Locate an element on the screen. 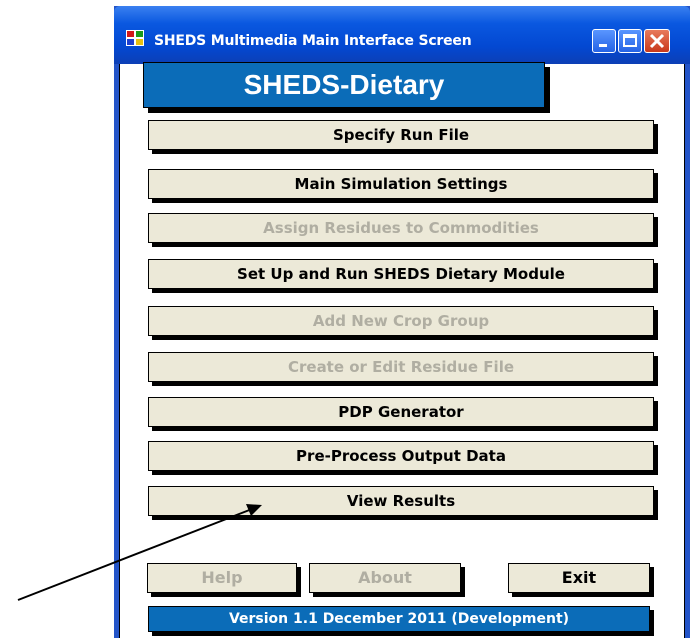 Image resolution: width=690 pixels, height=638 pixels. edit-residue-file-button: Create or Edit Residue File is located at coordinates (401, 367).